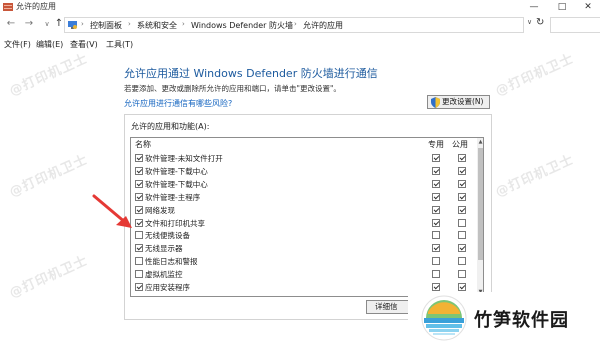 This screenshot has width=600, height=348. Describe the element at coordinates (304, 249) in the screenshot. I see `list-item: 无线显示器` at that location.